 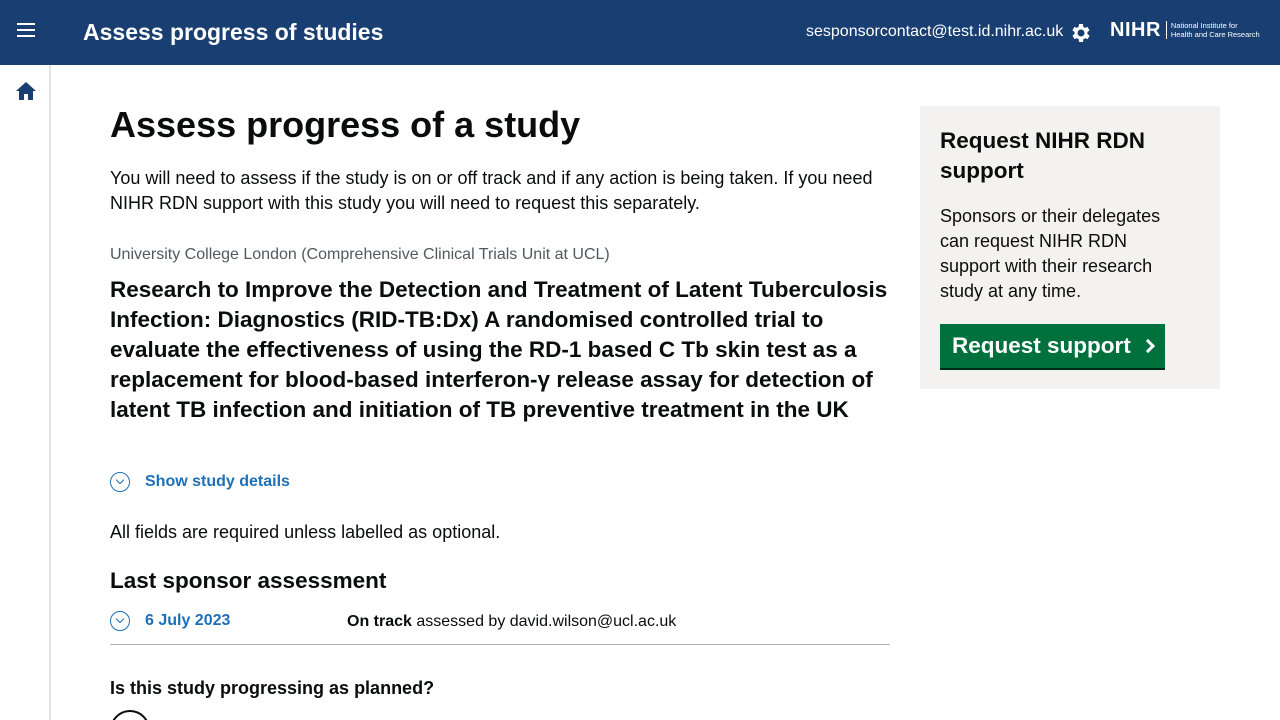 I want to click on request-support-button: Request support, so click(x=1052, y=346).